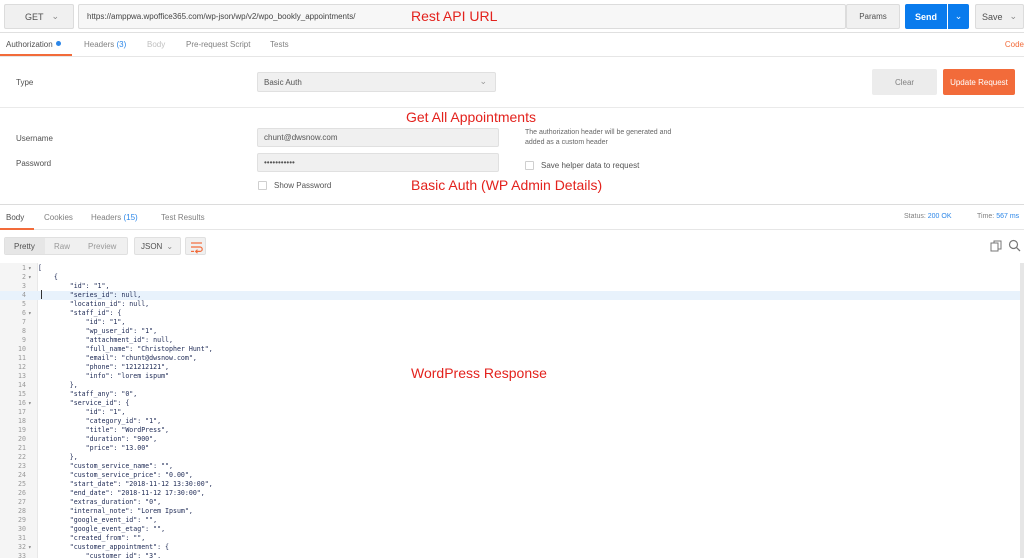 The height and width of the screenshot is (558, 1024). Describe the element at coordinates (510, 268) in the screenshot. I see `code-line: 1 ▾[` at that location.